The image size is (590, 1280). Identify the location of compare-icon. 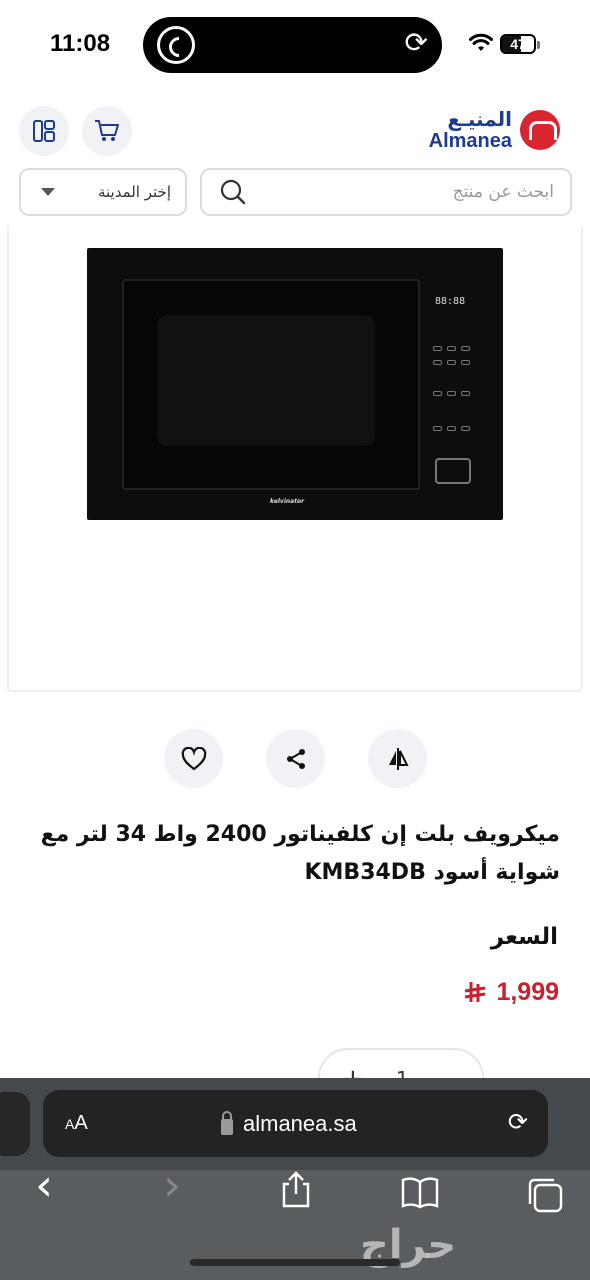
(398, 758).